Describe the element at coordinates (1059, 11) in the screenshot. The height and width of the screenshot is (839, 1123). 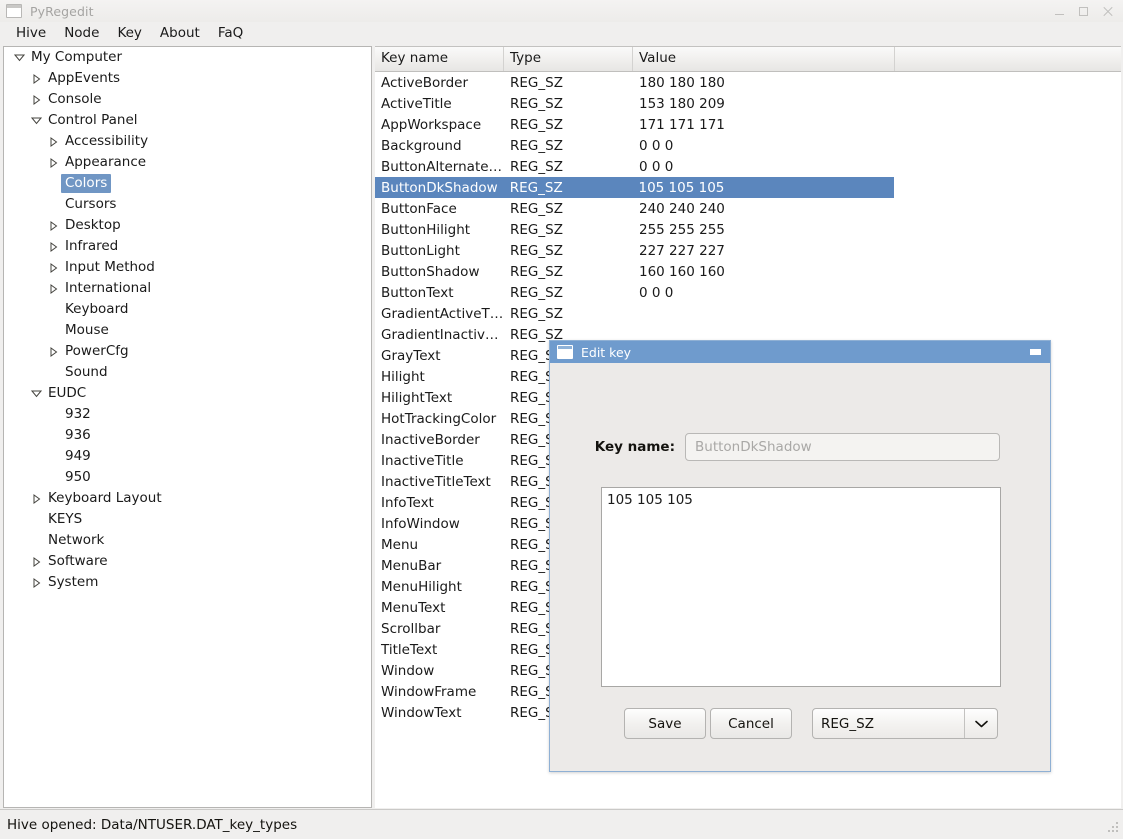
I see `minimize-icon` at that location.